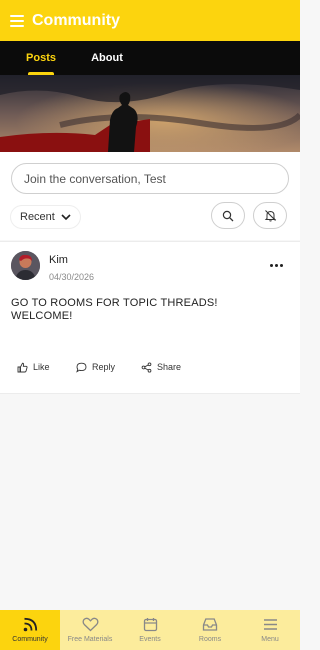 The height and width of the screenshot is (650, 320). What do you see at coordinates (150, 178) in the screenshot?
I see `conversation-input: Join the conversation, Test` at bounding box center [150, 178].